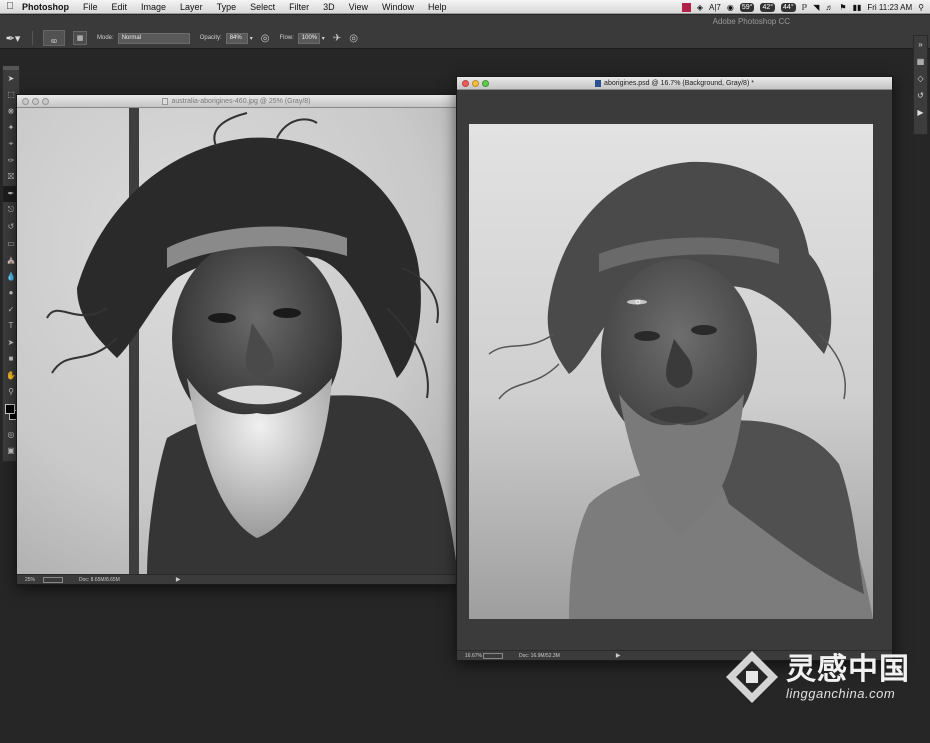 This screenshot has height=743, width=930. I want to click on spotlight-icon: ⚲, so click(921, 7).